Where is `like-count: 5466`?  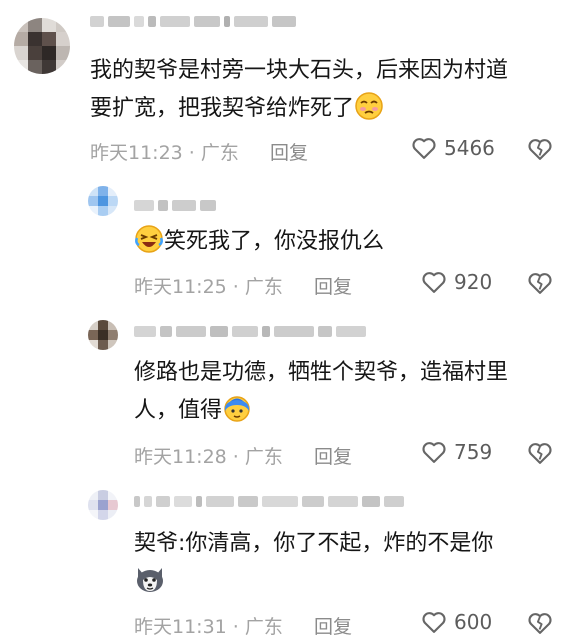
like-count: 5466 is located at coordinates (469, 148).